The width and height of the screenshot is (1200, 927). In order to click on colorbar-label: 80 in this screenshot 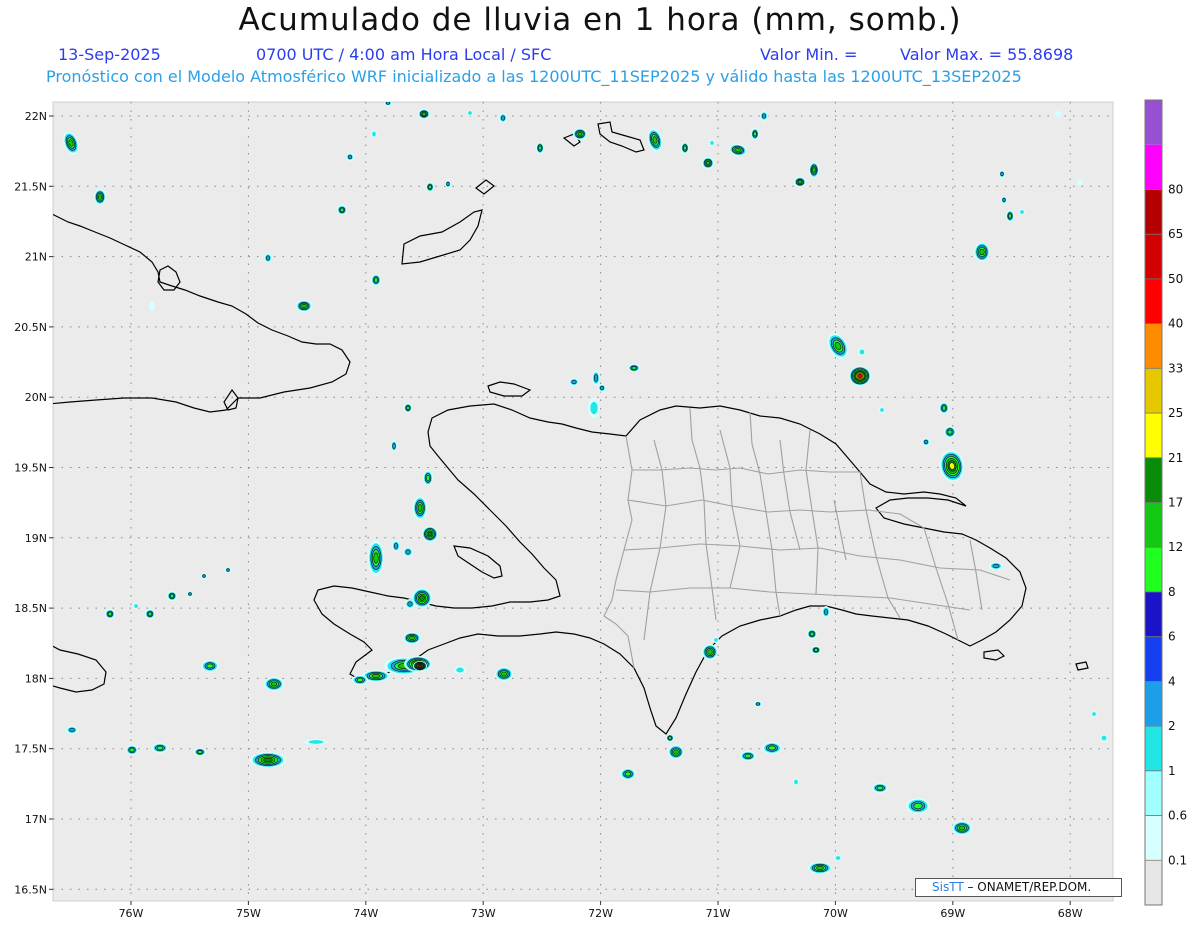, I will do `click(1175, 189)`.